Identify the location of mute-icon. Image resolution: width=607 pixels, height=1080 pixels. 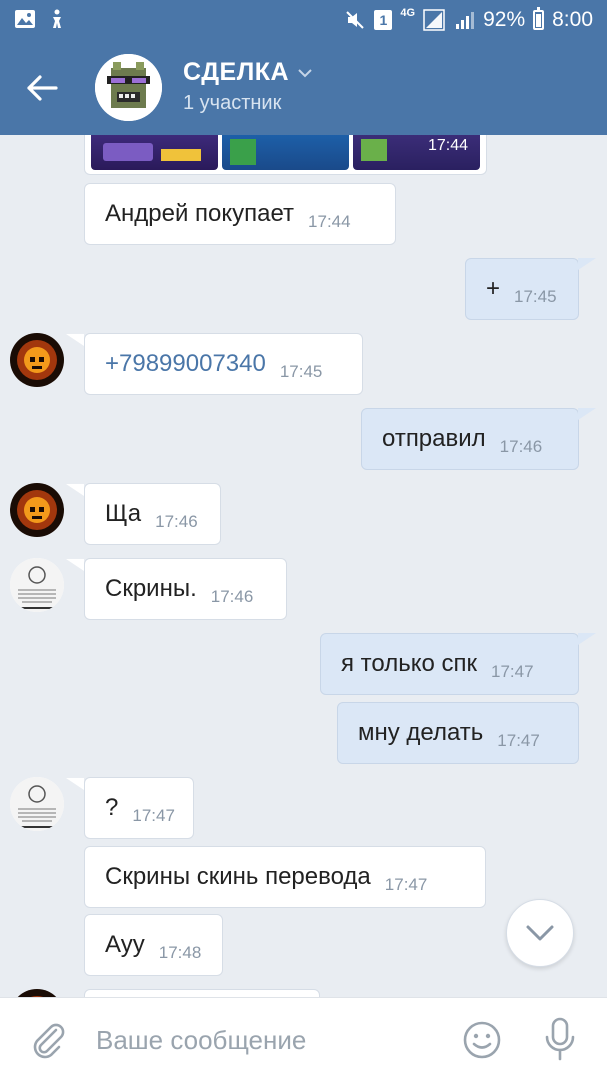
(355, 20).